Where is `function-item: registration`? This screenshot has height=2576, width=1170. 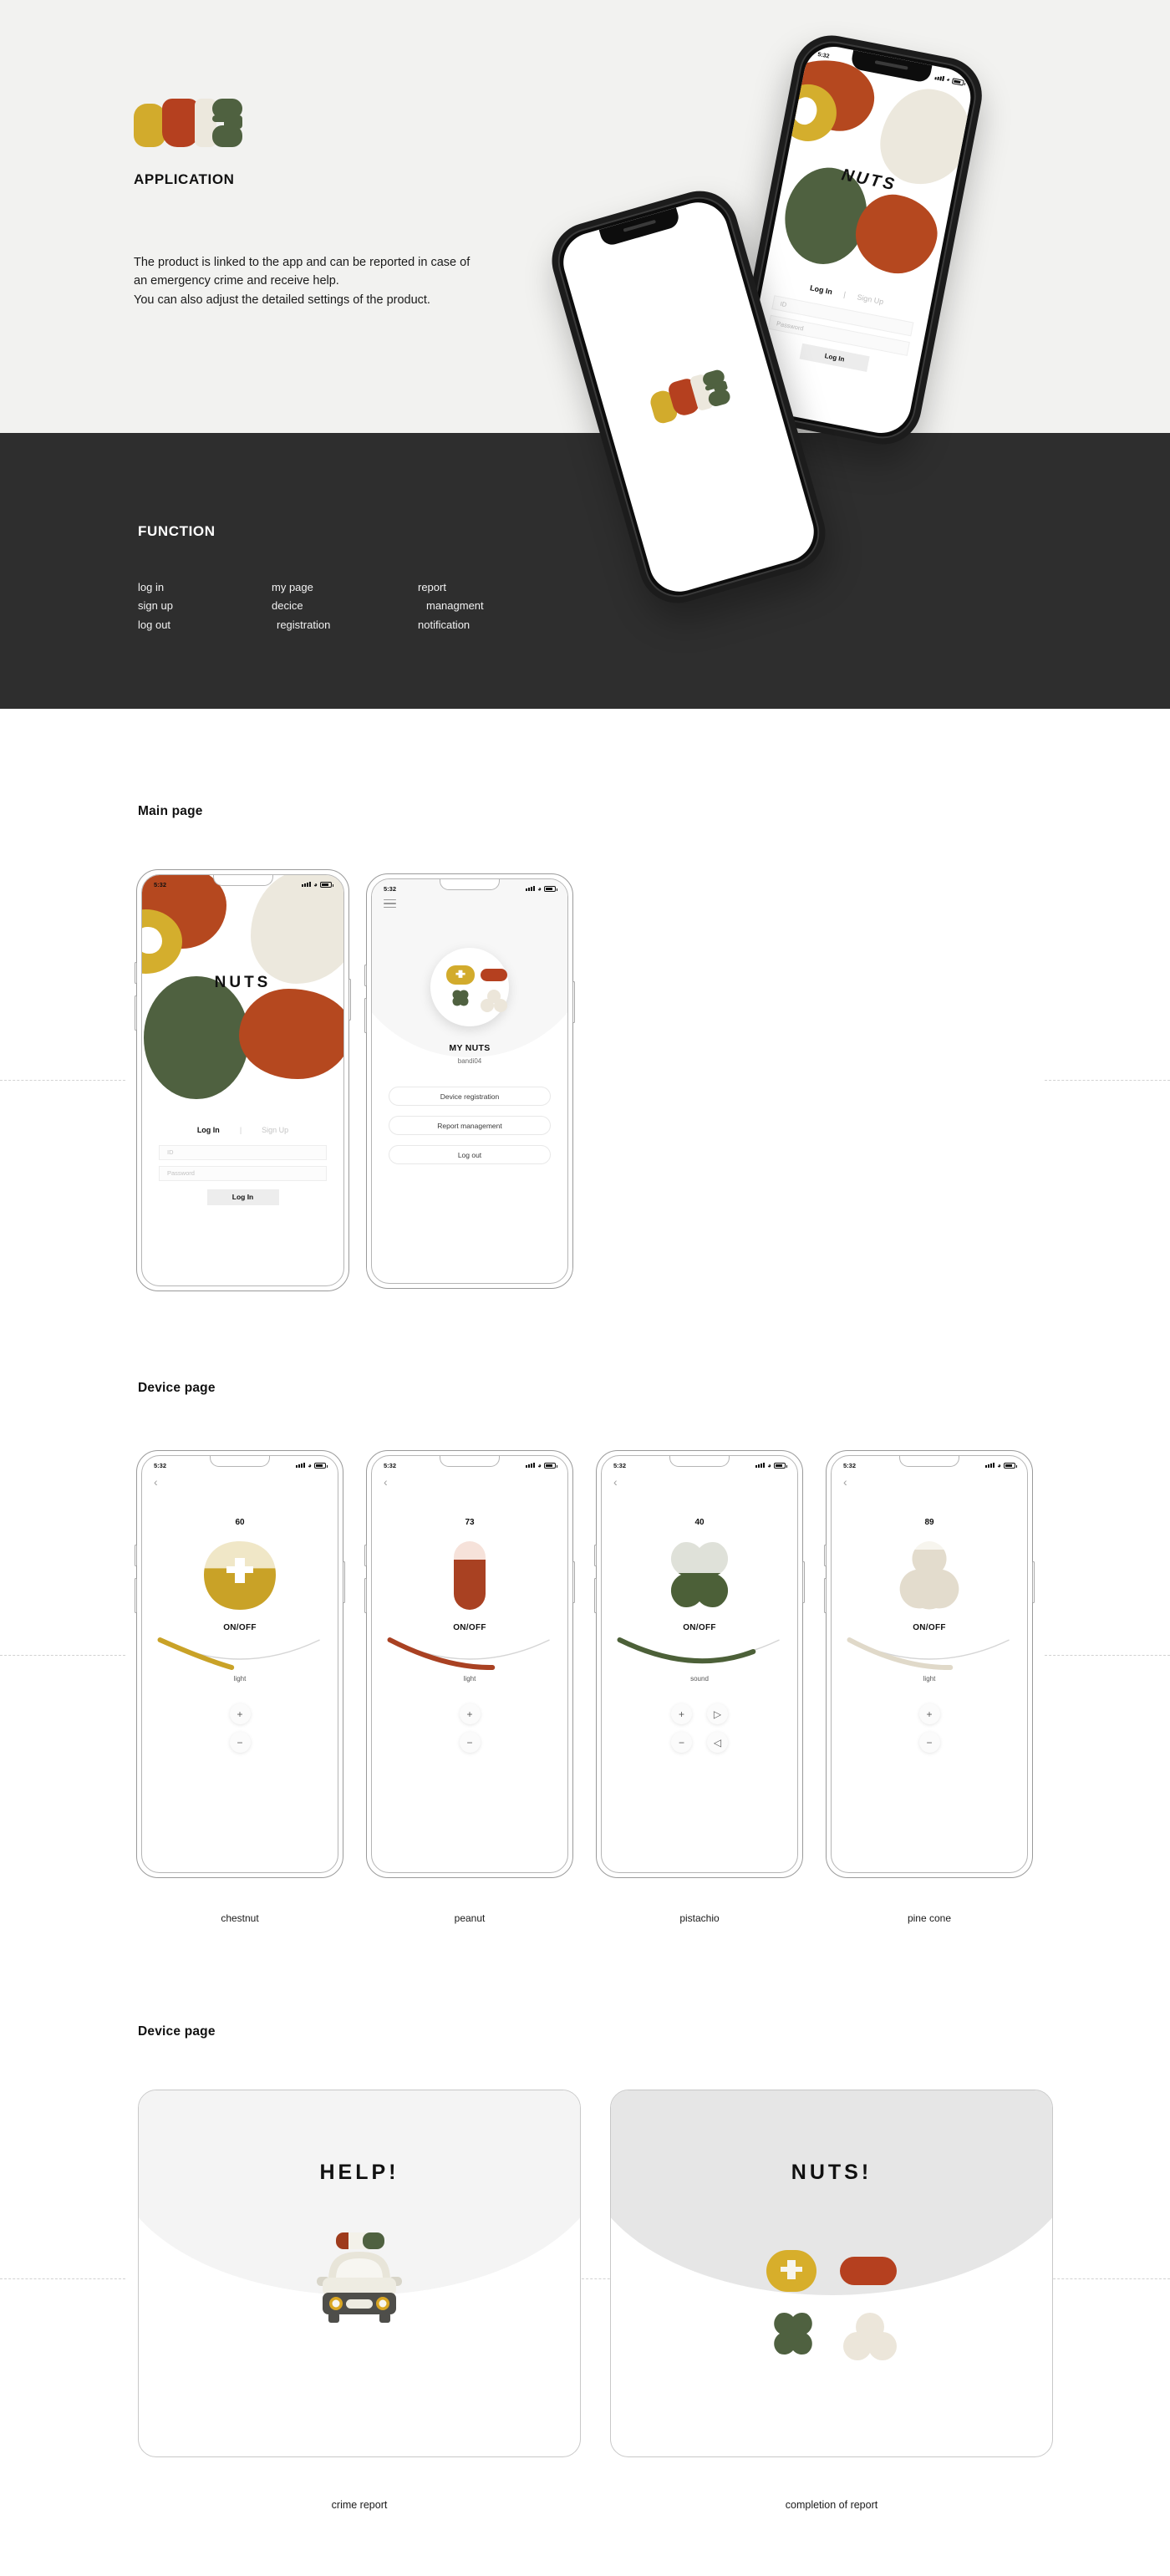
function-item: registration is located at coordinates (304, 624).